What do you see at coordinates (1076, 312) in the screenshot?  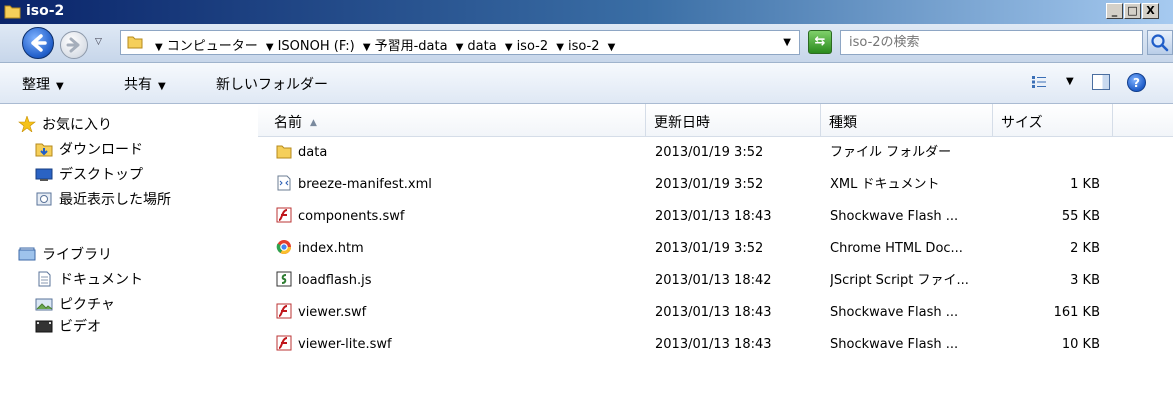 I see `file-size: 161 KB` at bounding box center [1076, 312].